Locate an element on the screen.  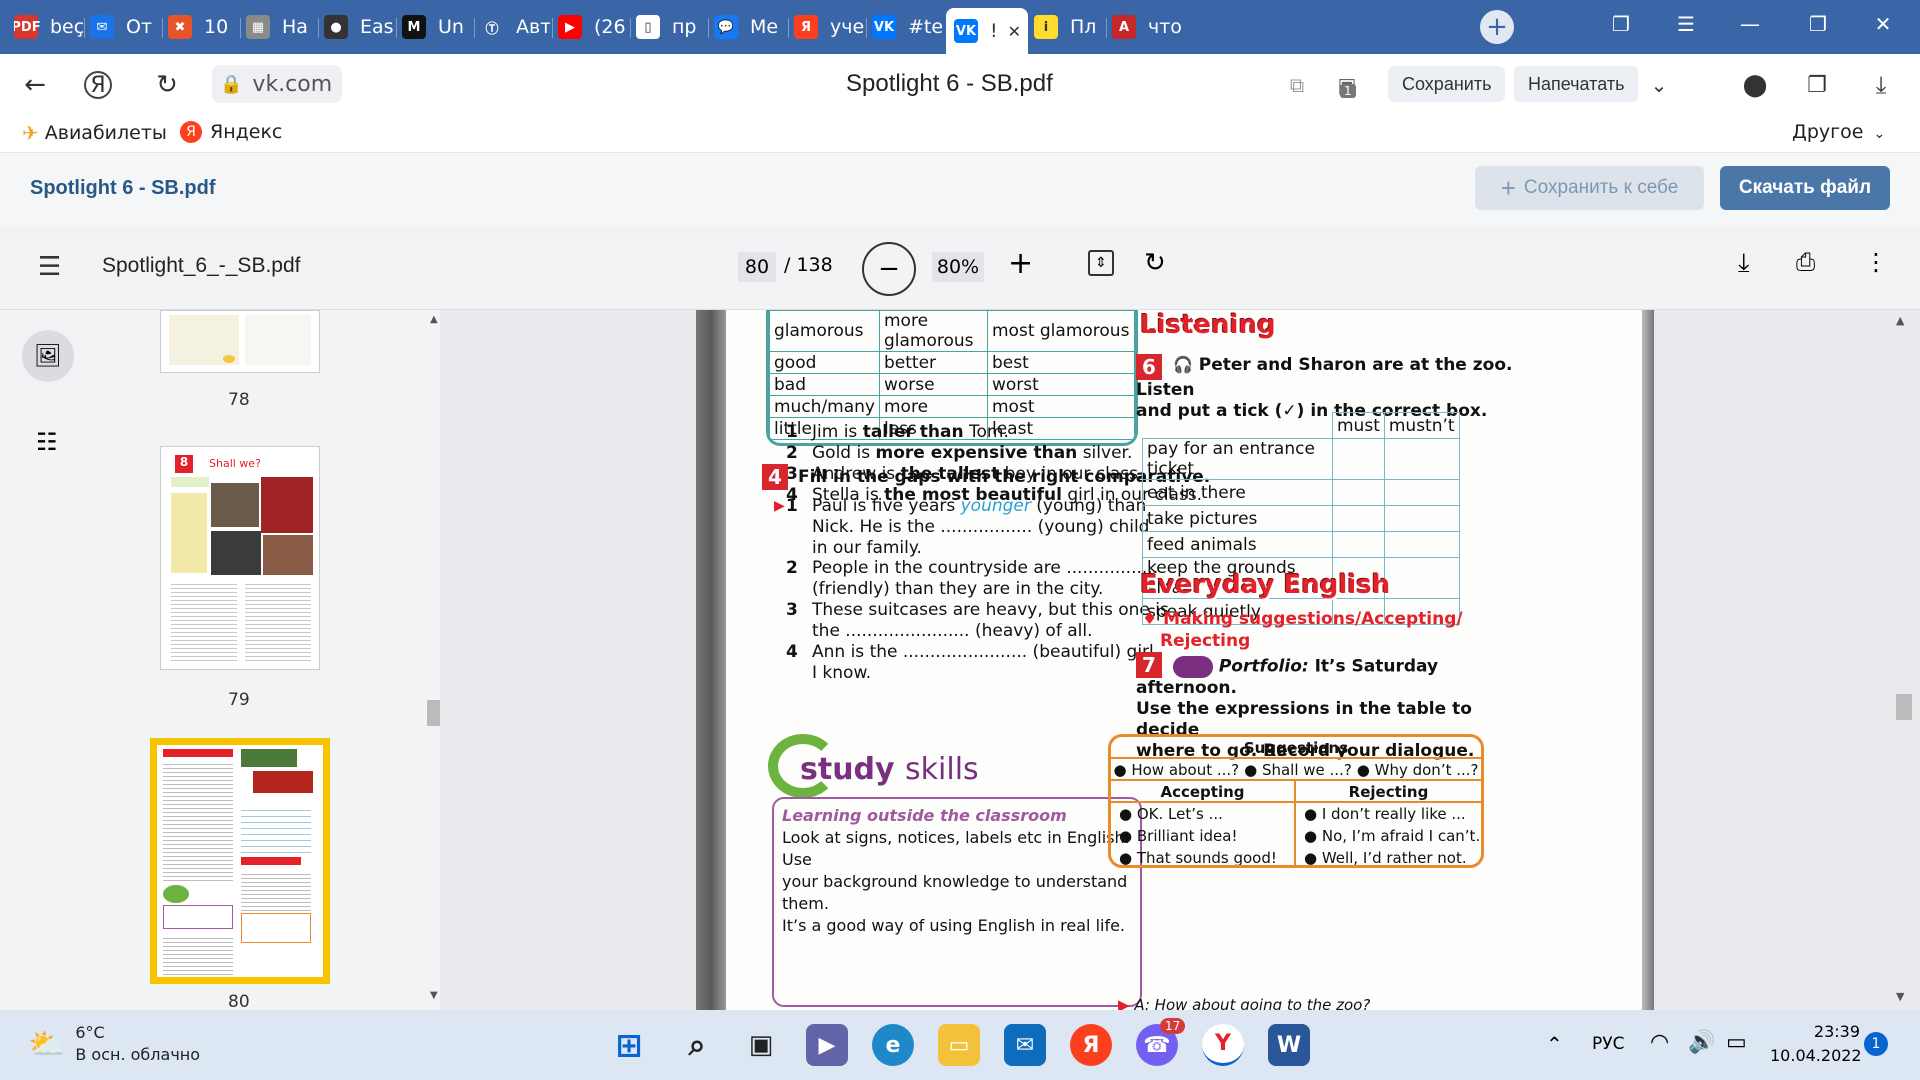
page-thumbnail-selected is located at coordinates (240, 861).